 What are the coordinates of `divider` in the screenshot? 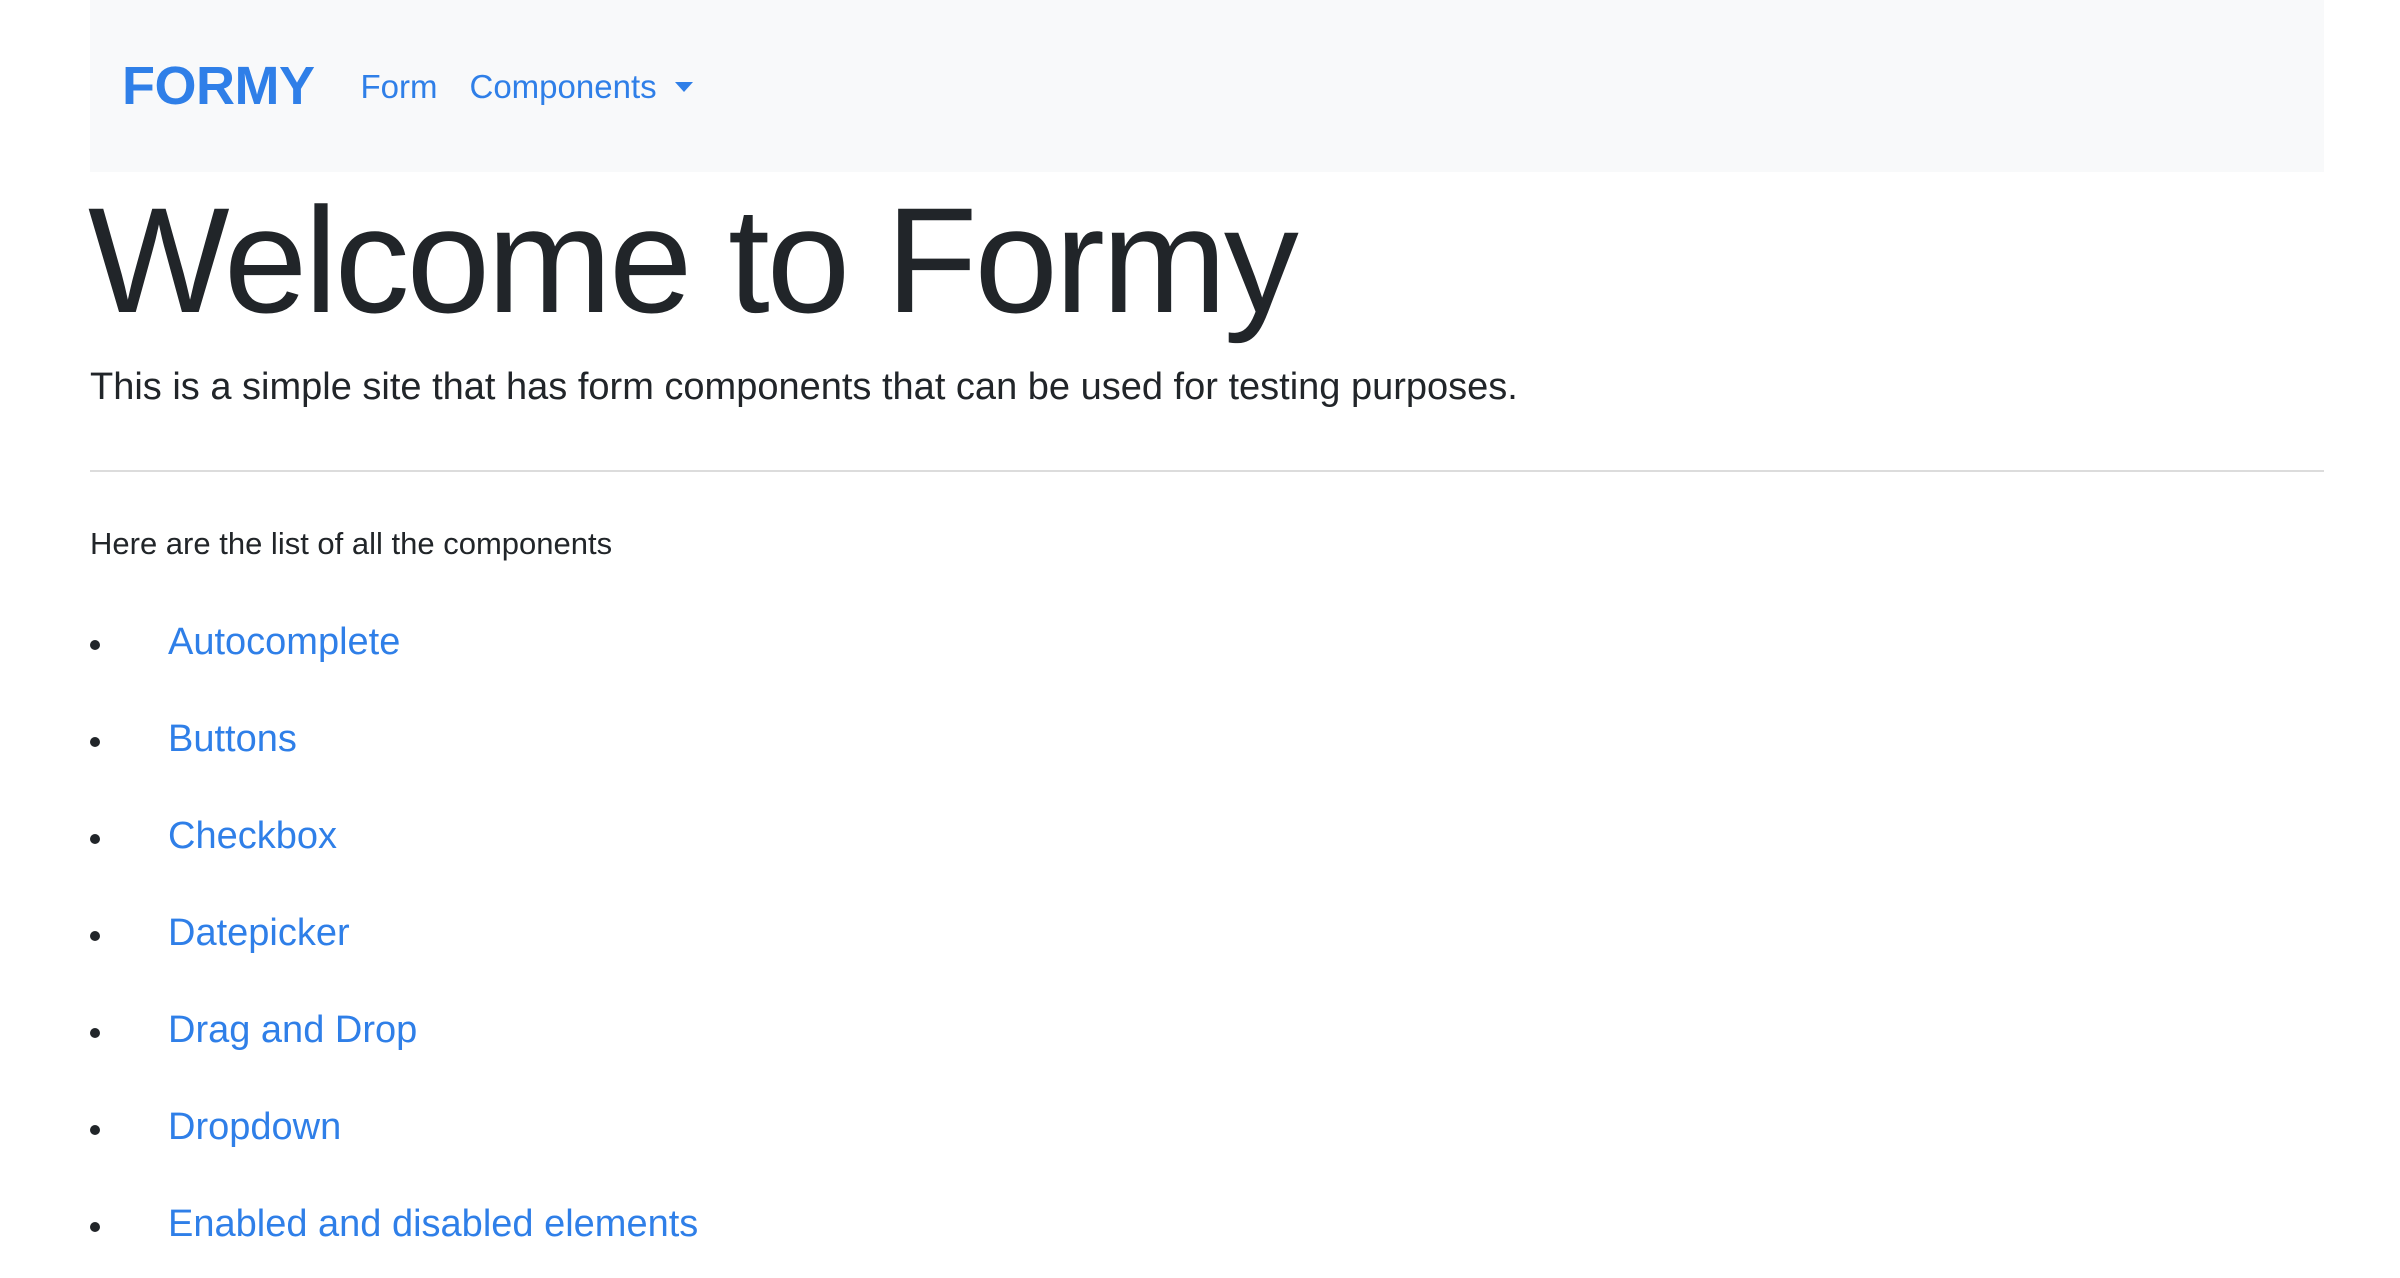 It's located at (1207, 471).